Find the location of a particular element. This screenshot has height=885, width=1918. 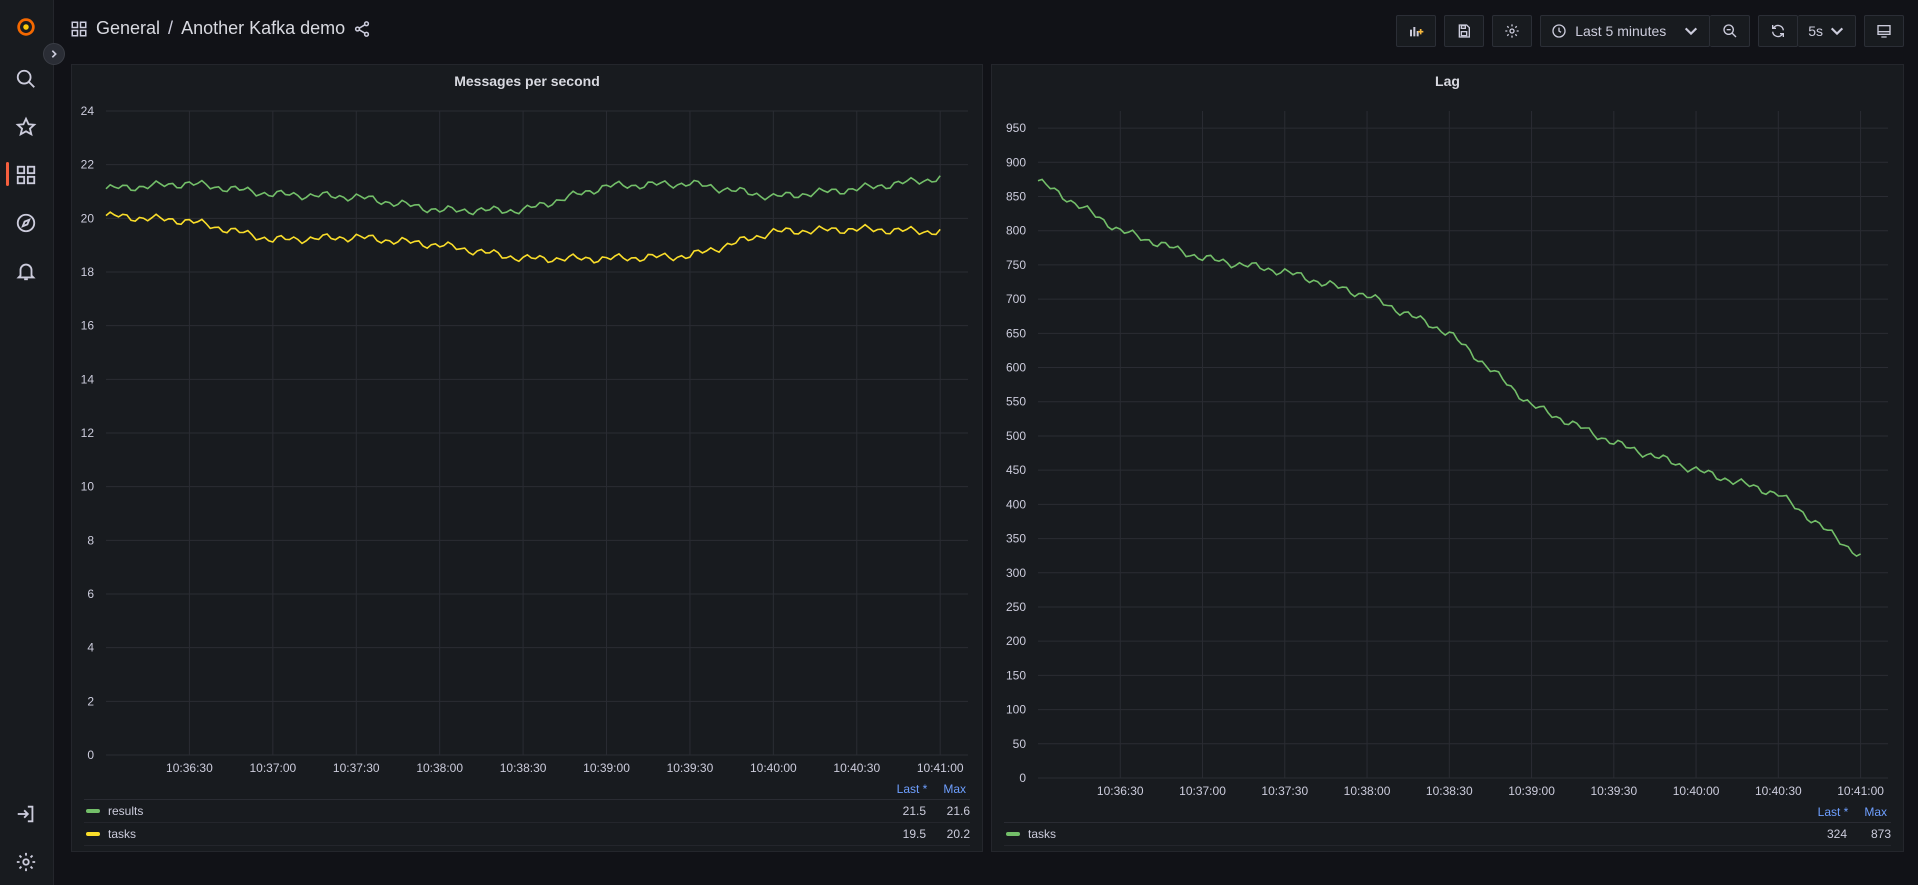

clock-icon is located at coordinates (1559, 31).